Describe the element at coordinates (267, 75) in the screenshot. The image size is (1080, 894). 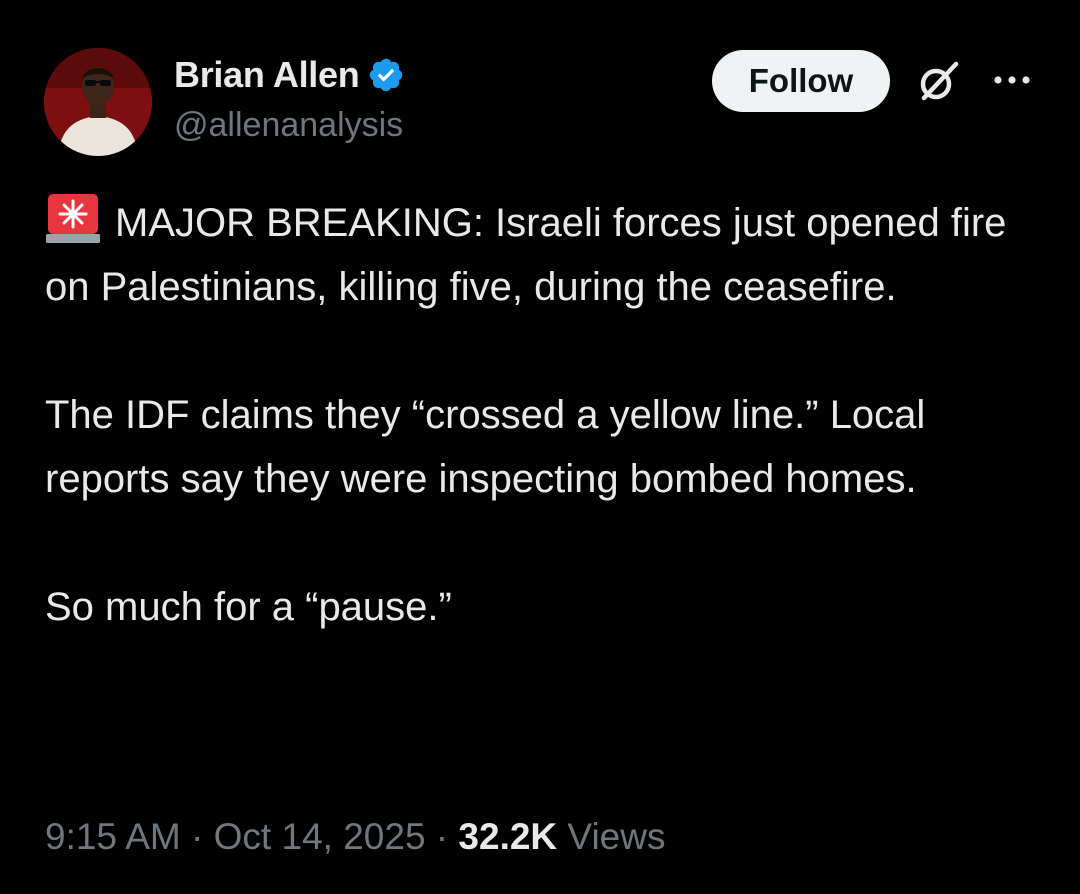
I see `author-display-name: Brian Allen` at that location.